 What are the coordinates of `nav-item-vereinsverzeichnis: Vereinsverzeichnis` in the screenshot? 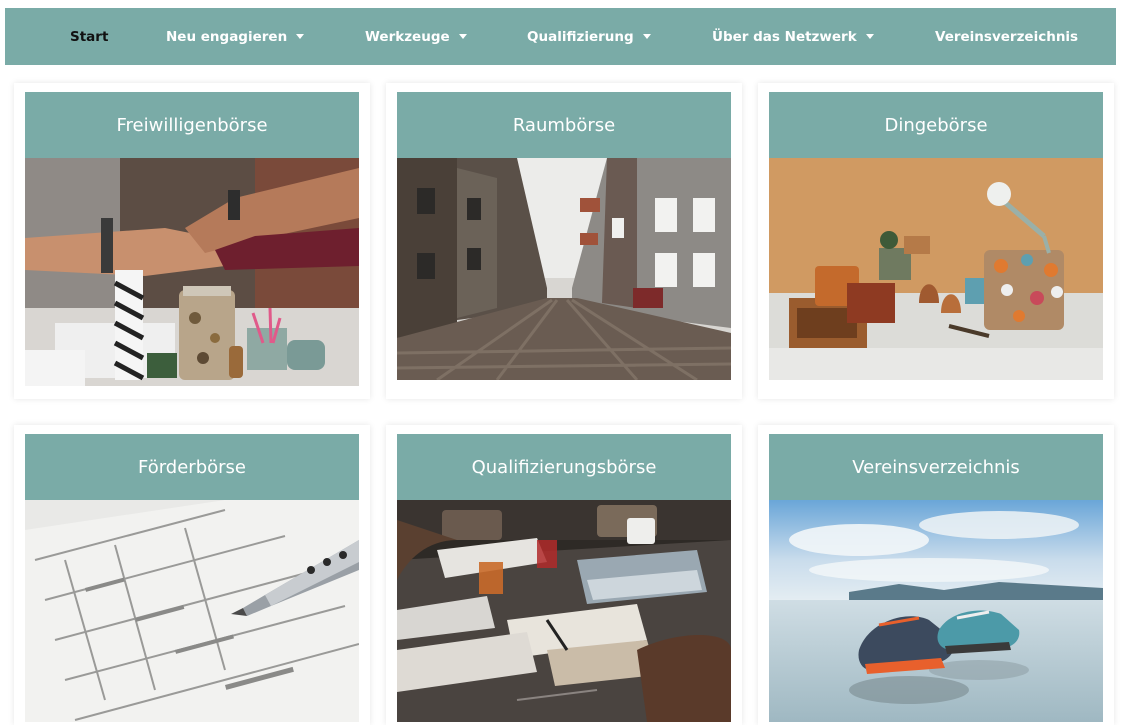 It's located at (1006, 36).